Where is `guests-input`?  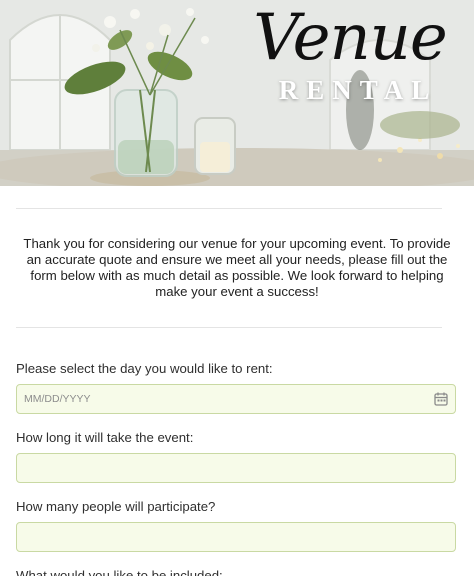
guests-input is located at coordinates (217, 537).